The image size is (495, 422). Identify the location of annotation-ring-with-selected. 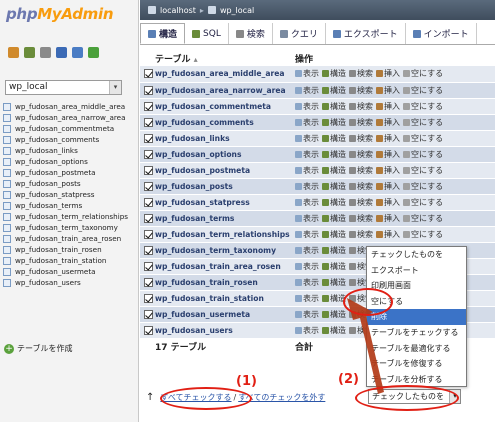
(407, 398).